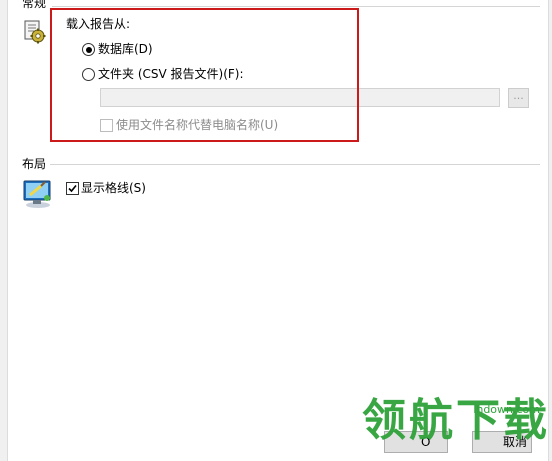  What do you see at coordinates (506, 409) in the screenshot?
I see `watermark-url: lhdown.com` at bounding box center [506, 409].